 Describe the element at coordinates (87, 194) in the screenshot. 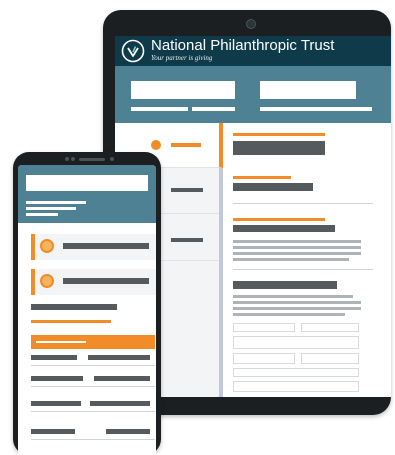

I see `mobile-header` at that location.